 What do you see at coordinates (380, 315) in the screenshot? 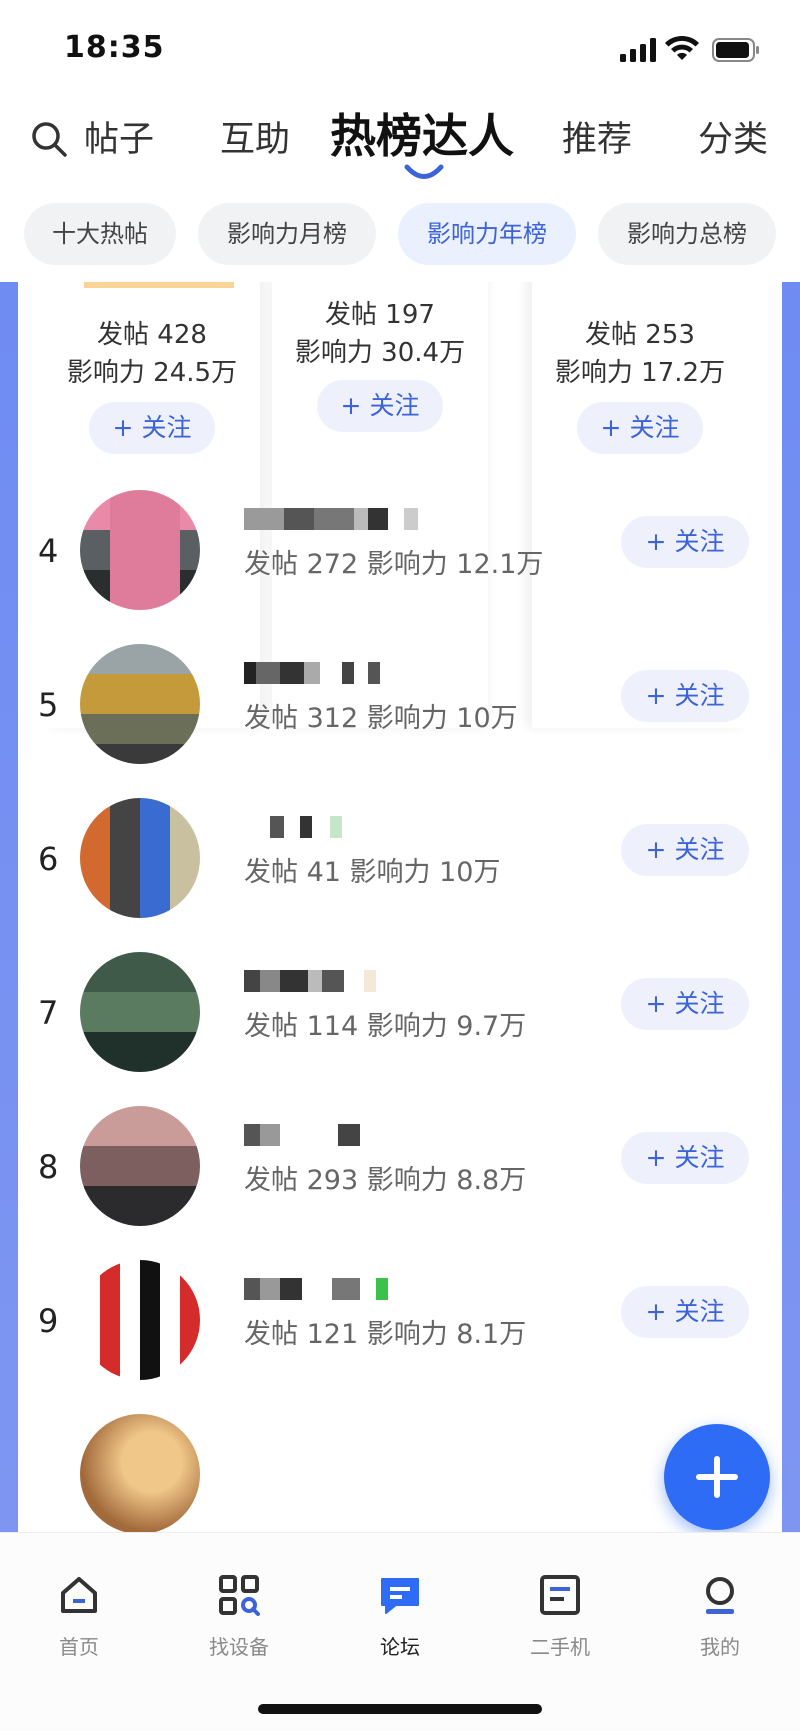
I see `podium-posts: 发帖 197` at bounding box center [380, 315].